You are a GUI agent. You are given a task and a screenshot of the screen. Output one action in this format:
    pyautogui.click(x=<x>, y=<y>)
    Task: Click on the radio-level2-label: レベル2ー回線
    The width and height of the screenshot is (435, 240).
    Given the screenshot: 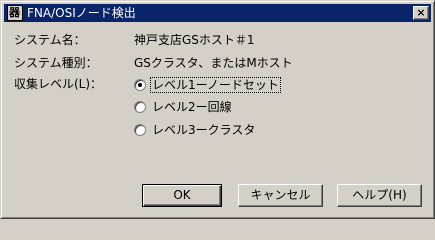 What is the action you would take?
    pyautogui.click(x=192, y=107)
    